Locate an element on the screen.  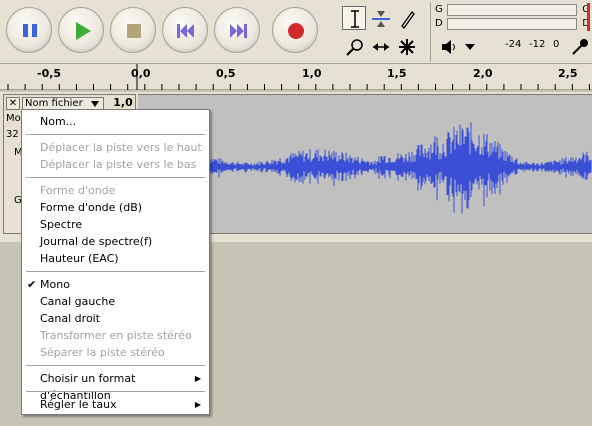
menu-item: Régler le taux ▶ is located at coordinates (115, 404).